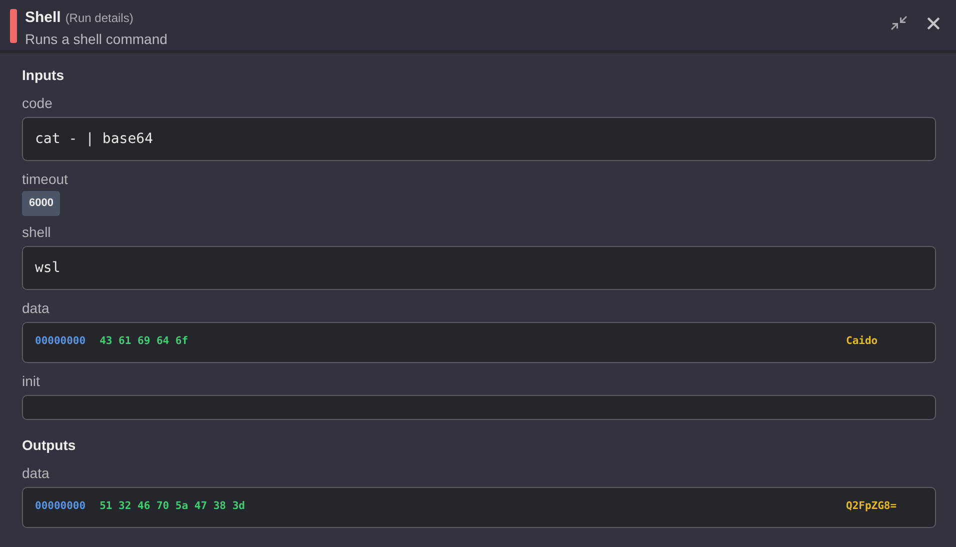 This screenshot has height=547, width=956. What do you see at coordinates (144, 342) in the screenshot?
I see `hex-bytes: 43 61 69 64 6f` at bounding box center [144, 342].